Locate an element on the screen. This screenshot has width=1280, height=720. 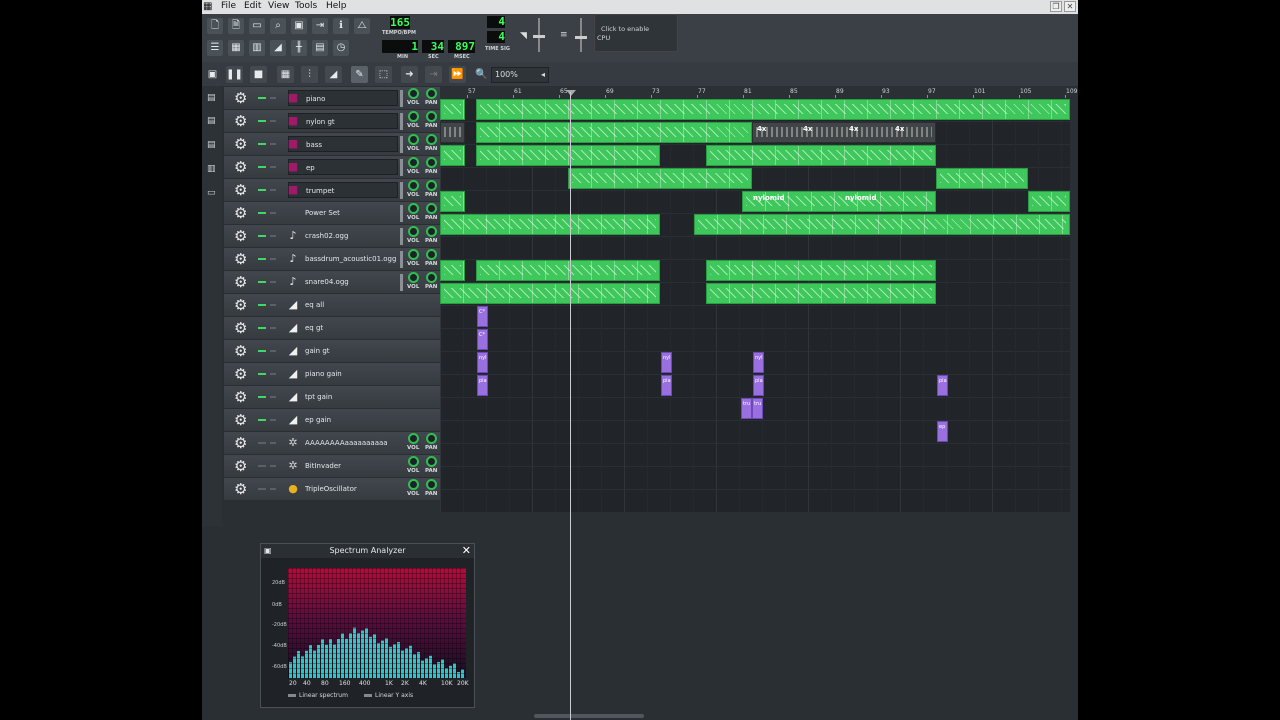
track-row: ⚙ piano gain ◢ is located at coordinates (332, 374).